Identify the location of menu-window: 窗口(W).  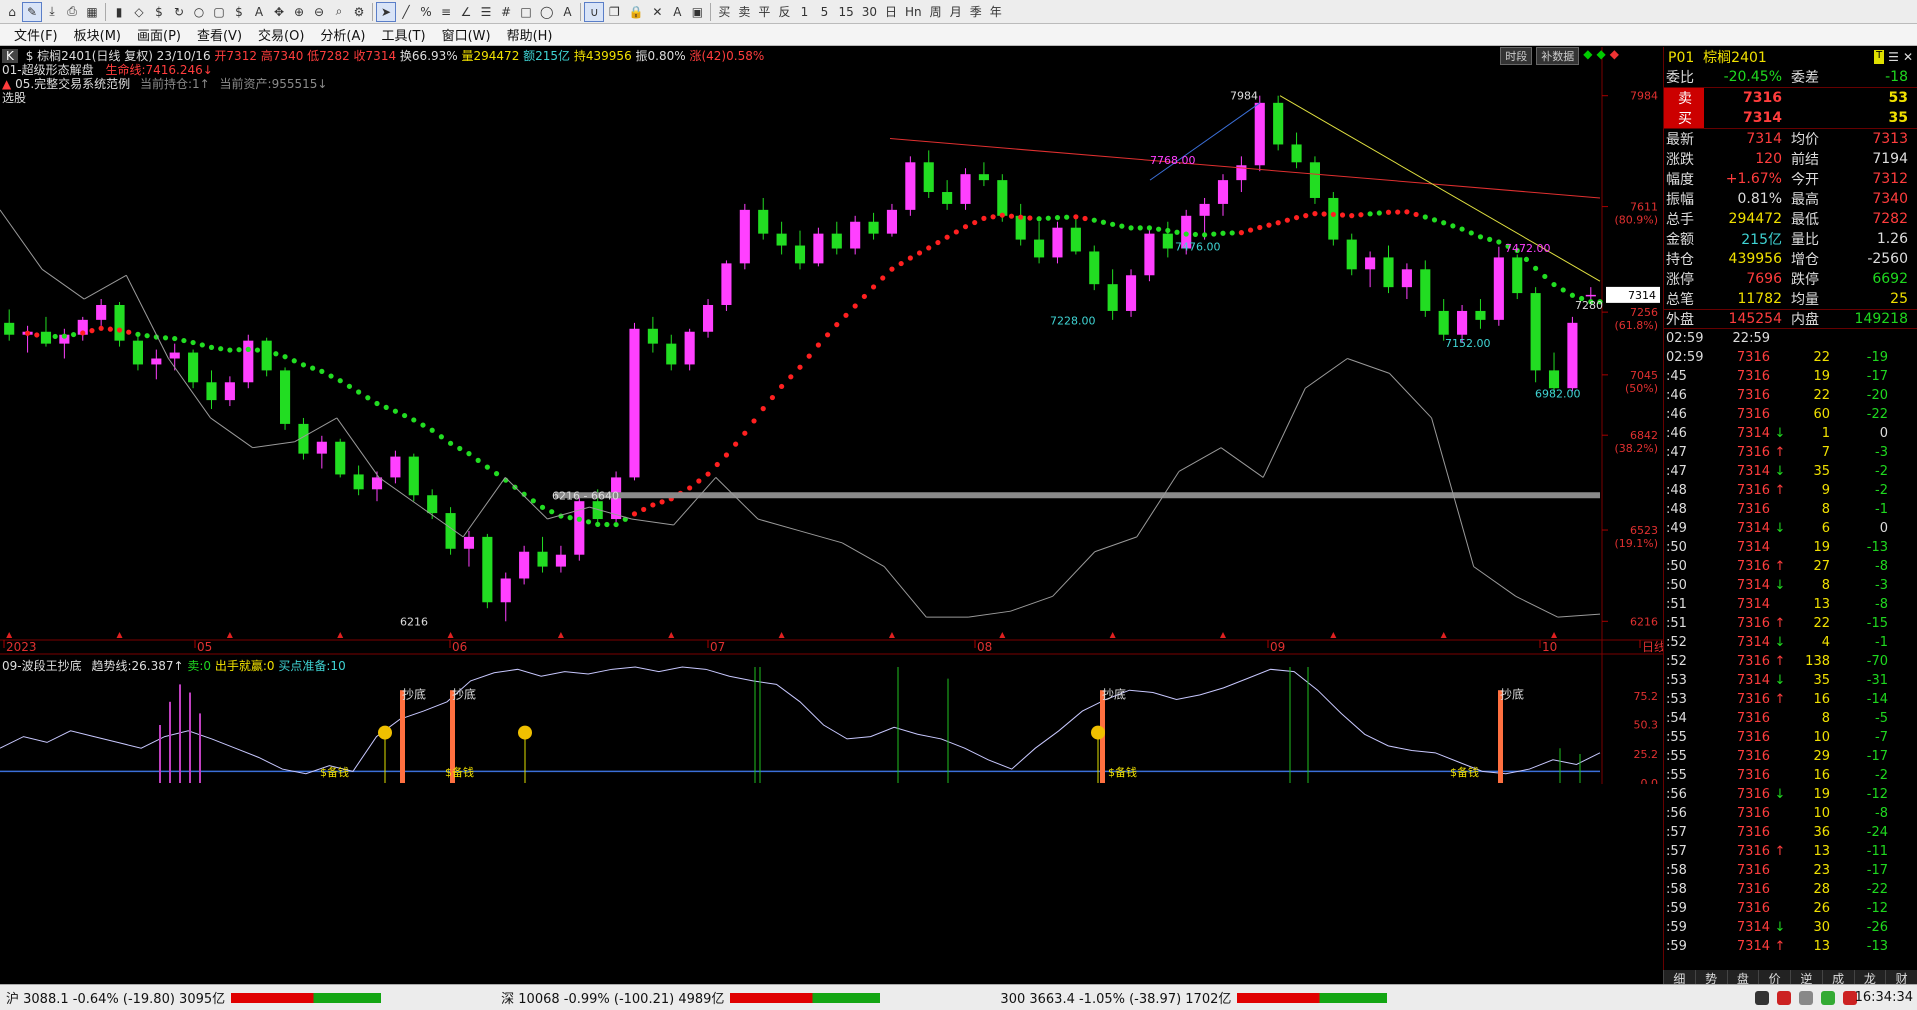
(466, 34).